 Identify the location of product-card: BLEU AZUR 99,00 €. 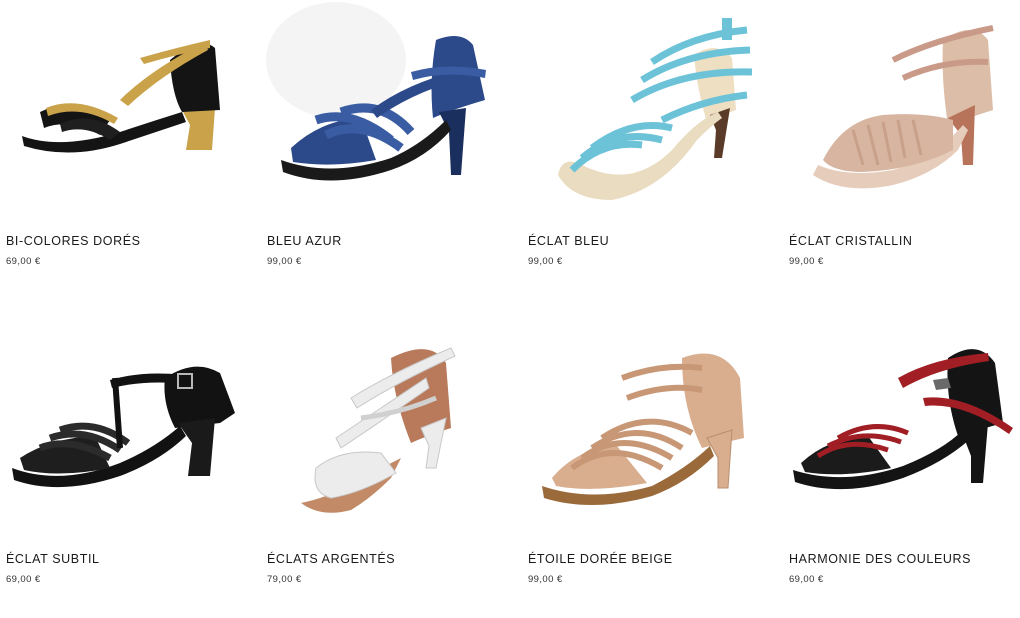
(388, 150).